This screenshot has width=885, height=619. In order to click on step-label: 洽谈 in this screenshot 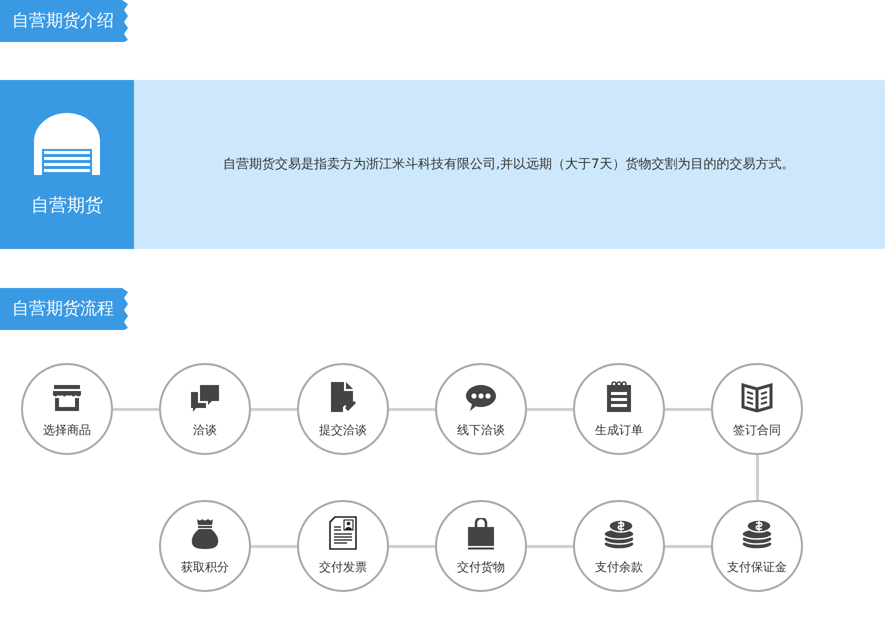, I will do `click(205, 430)`.